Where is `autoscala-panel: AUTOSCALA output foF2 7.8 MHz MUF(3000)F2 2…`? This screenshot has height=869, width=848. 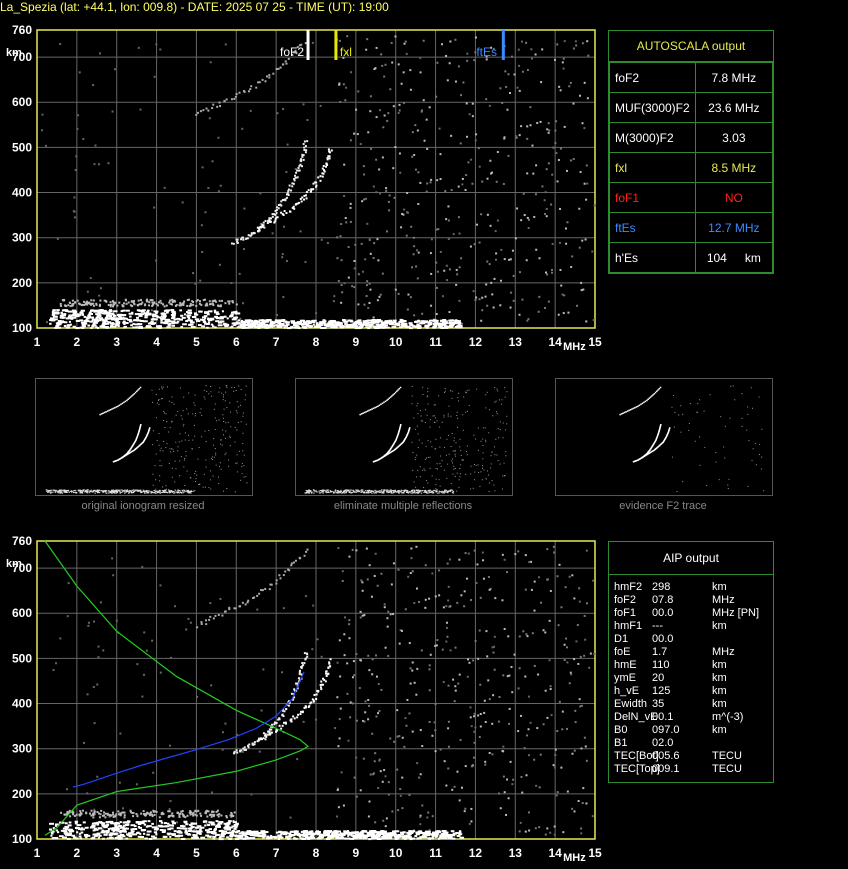
autoscala-panel: AUTOSCALA output foF2 7.8 MHz MUF(3000)F2 2… is located at coordinates (691, 152).